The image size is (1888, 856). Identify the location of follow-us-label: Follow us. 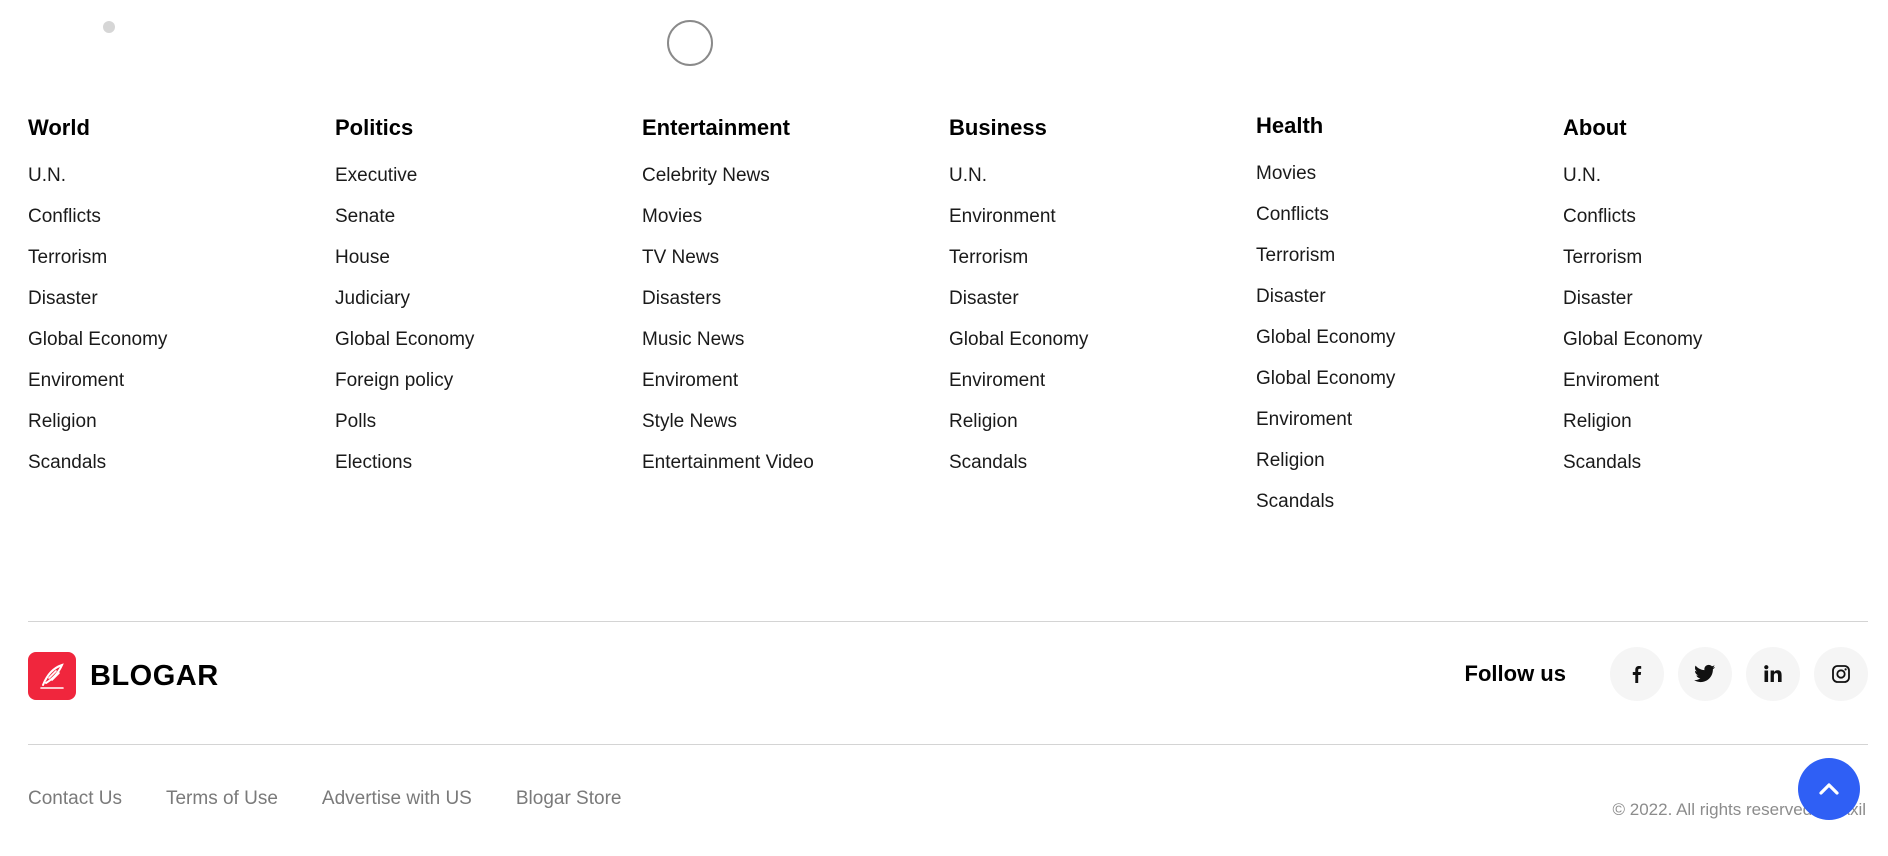
(1515, 673).